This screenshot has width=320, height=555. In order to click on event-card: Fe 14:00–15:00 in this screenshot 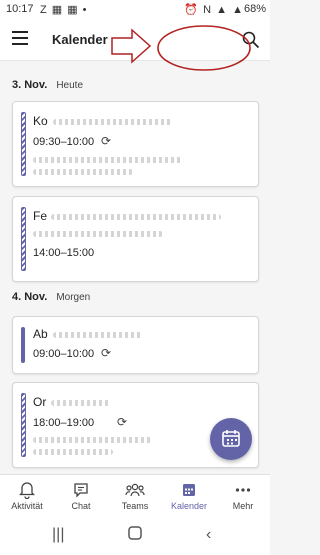, I will do `click(135, 239)`.